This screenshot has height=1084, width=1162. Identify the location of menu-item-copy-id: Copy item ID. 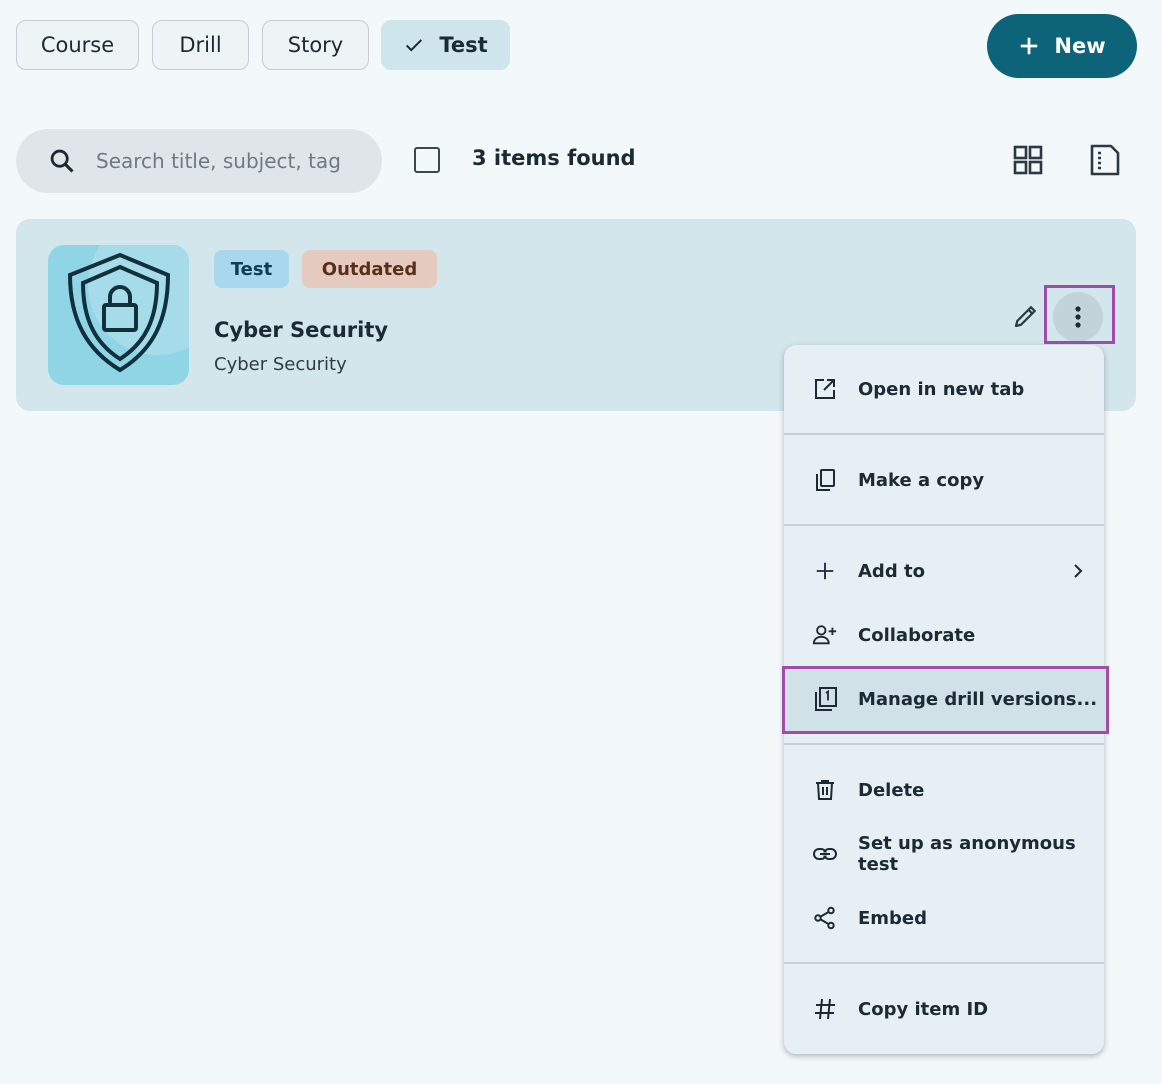
(944, 1009).